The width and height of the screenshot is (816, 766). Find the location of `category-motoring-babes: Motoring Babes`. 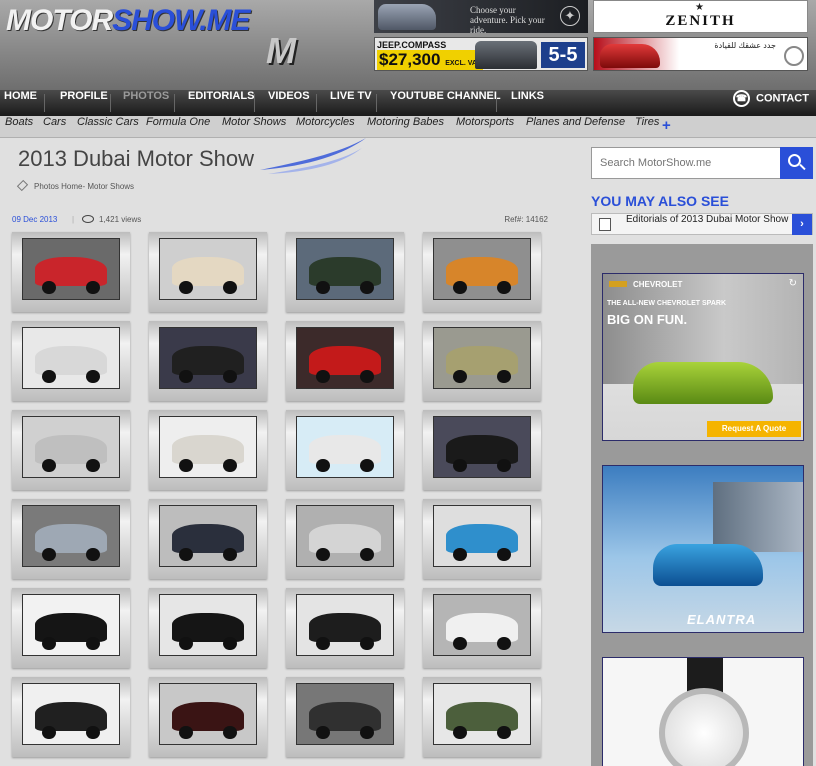

category-motoring-babes: Motoring Babes is located at coordinates (405, 127).